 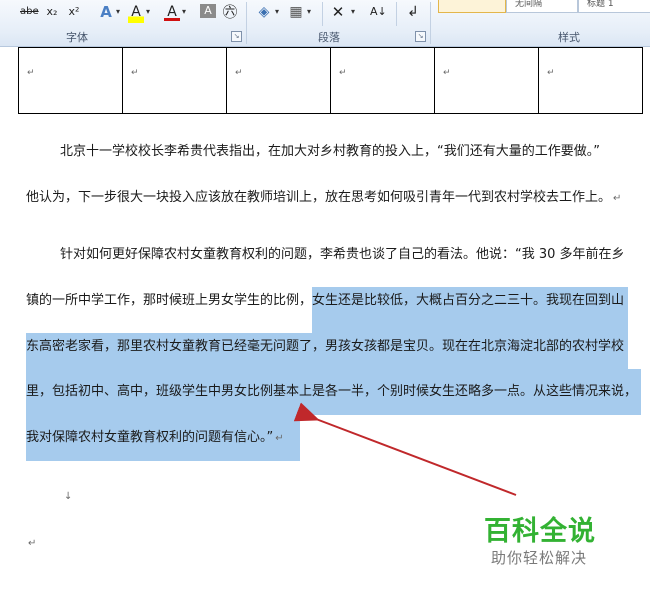 I want to click on text-run: 我对保障农村女童教育权利的问题有信心。”, so click(x=150, y=437).